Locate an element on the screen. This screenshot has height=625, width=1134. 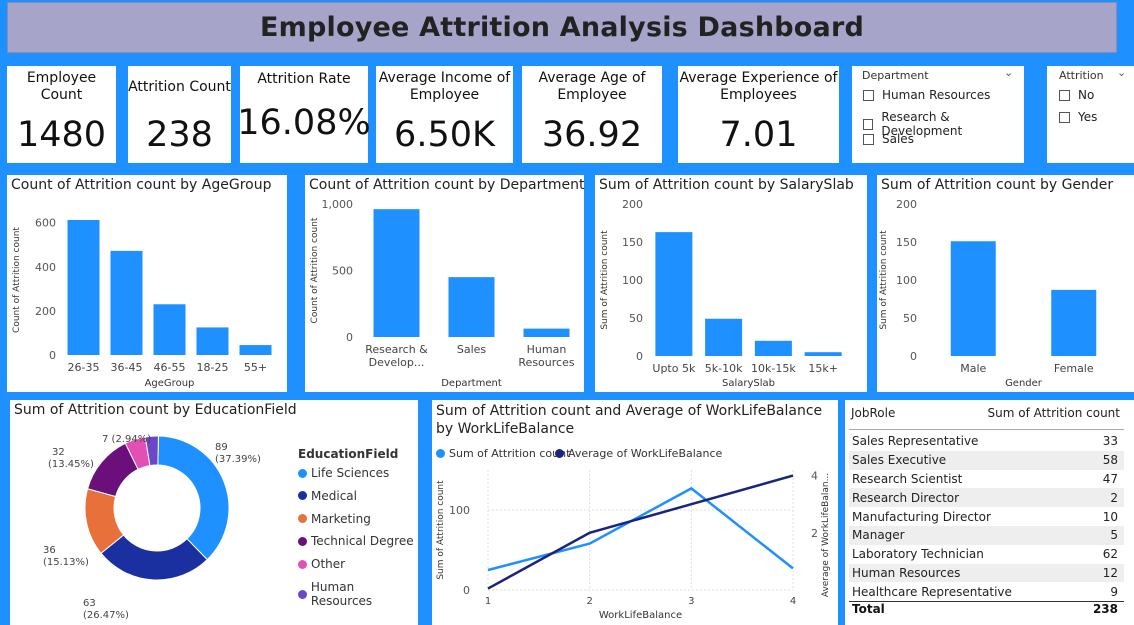
series-line-sum-attrition is located at coordinates (640, 529).